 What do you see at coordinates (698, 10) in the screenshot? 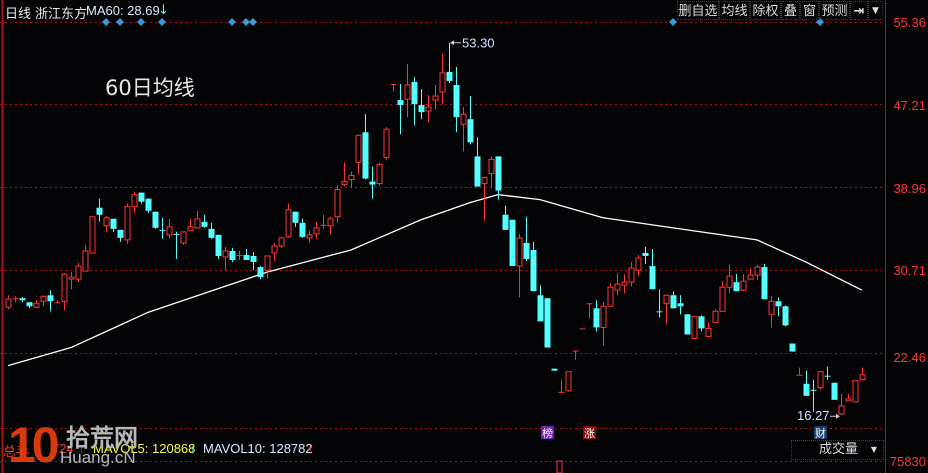
I see `remove-favorite-button: 删自选` at bounding box center [698, 10].